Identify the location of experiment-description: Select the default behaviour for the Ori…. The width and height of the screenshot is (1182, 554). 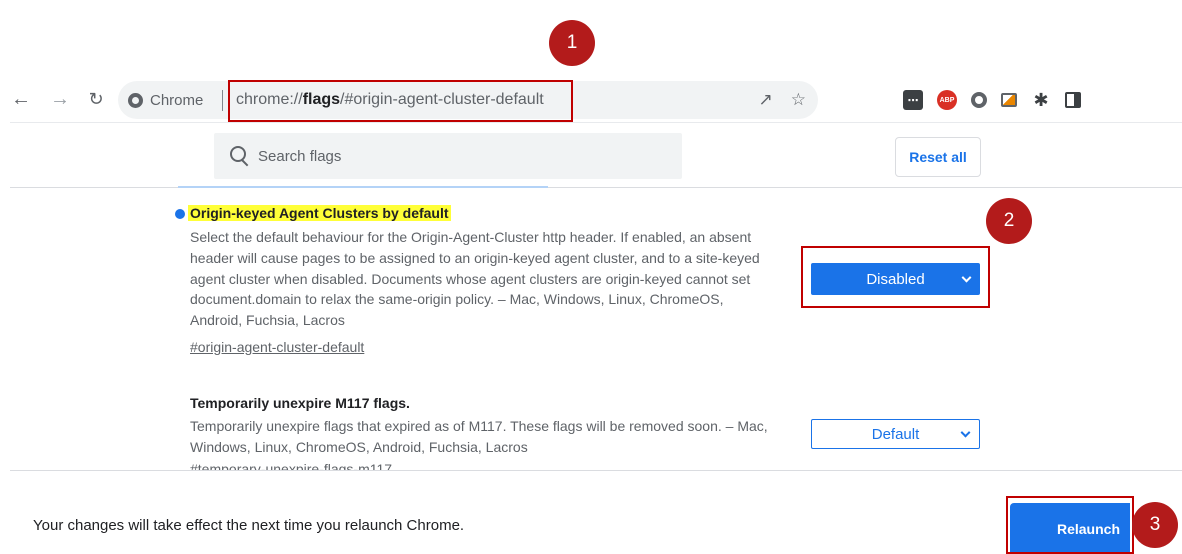
(475, 279).